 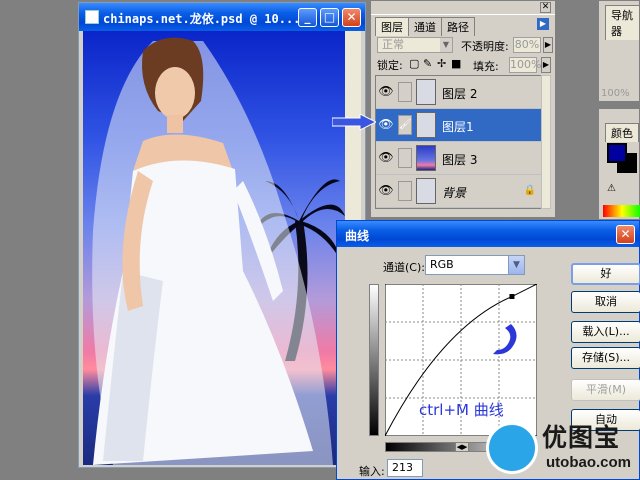 I want to click on brush-icon: 🖌, so click(x=405, y=125).